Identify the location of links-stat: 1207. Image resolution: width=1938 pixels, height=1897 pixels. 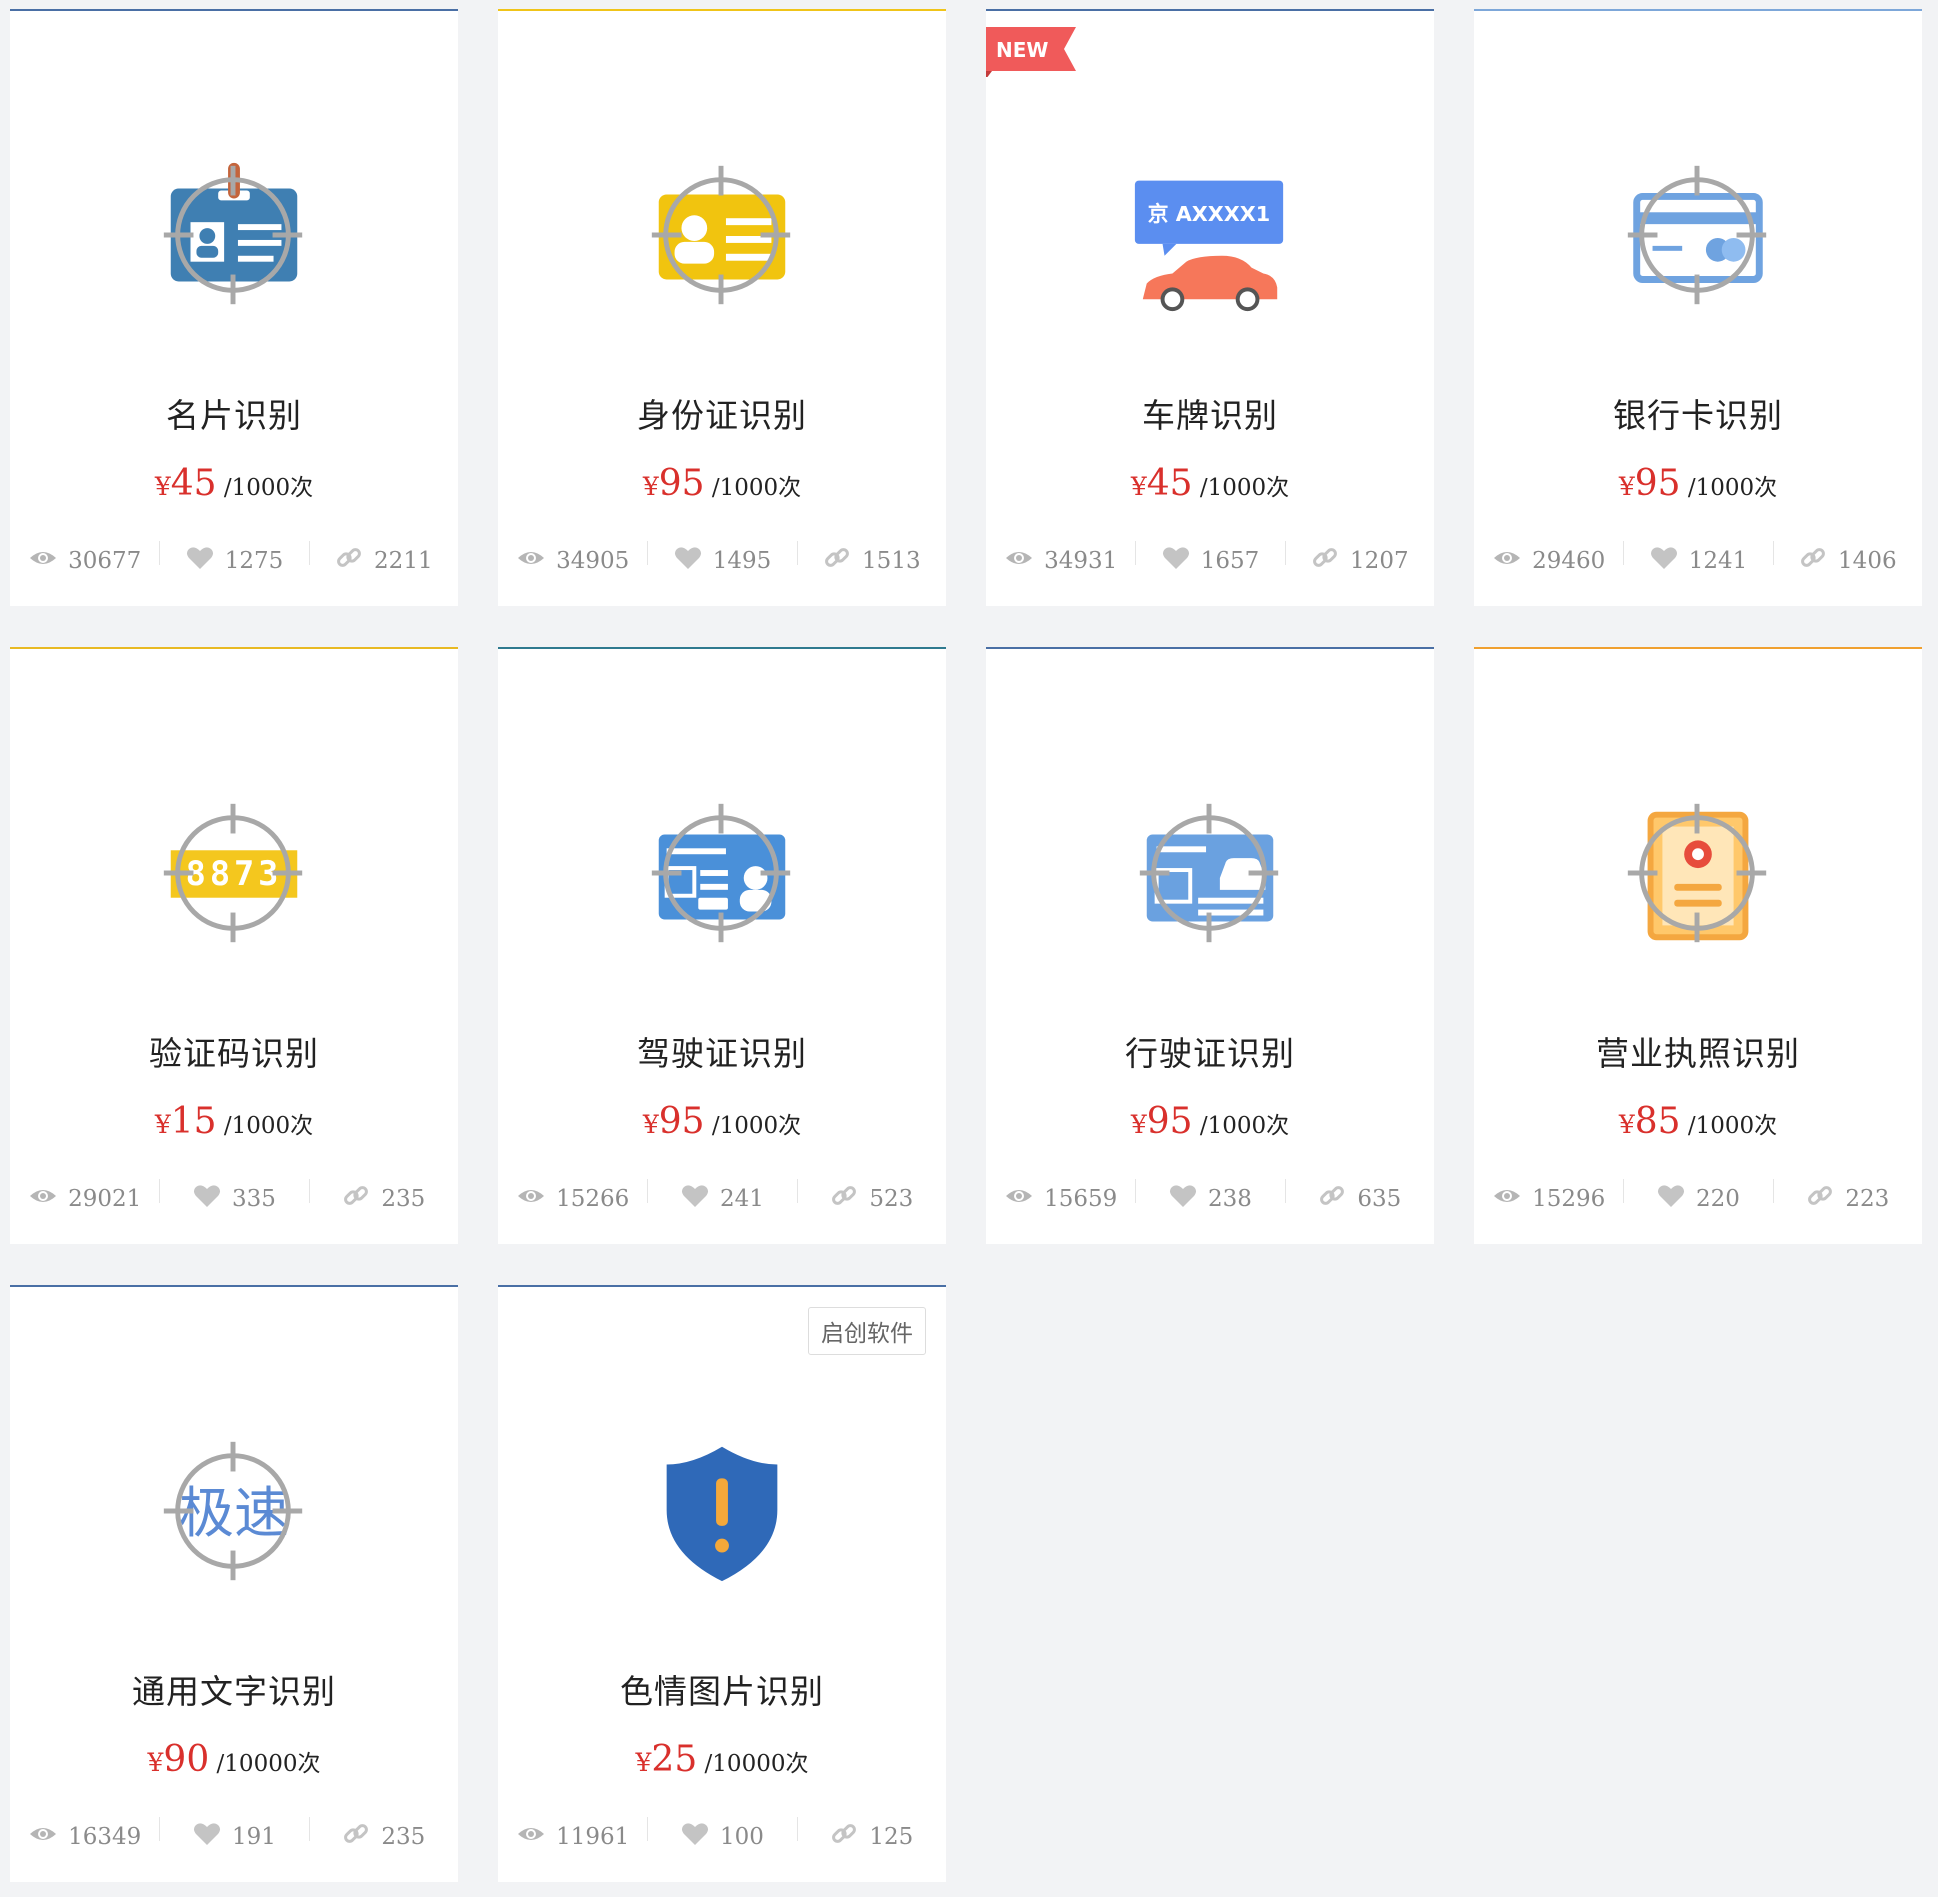
(1359, 561).